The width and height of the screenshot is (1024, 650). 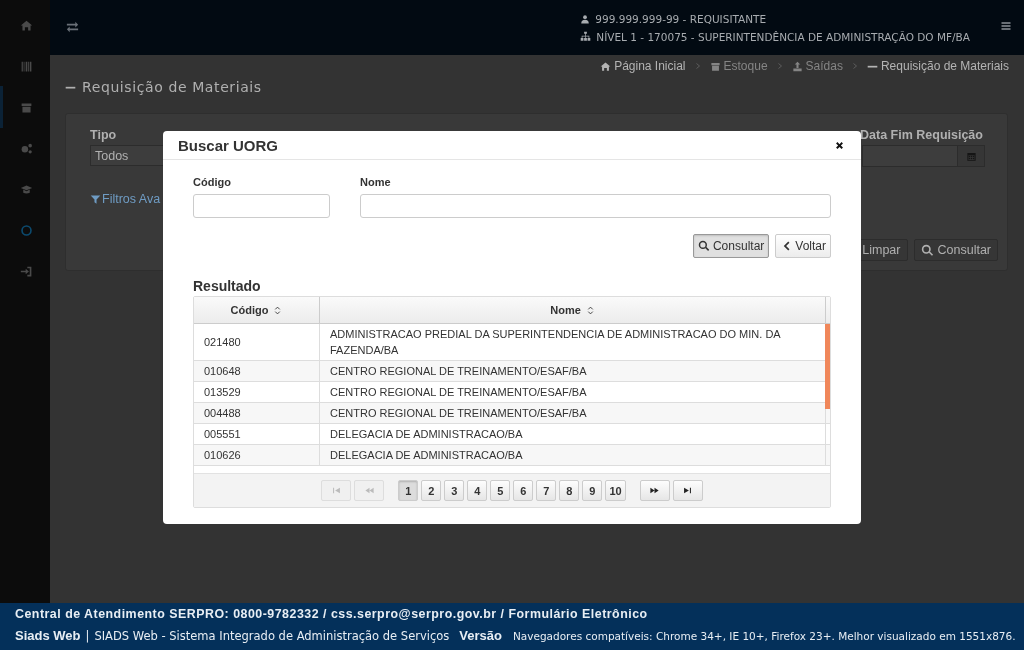 What do you see at coordinates (783, 36) in the screenshot?
I see `unit-info: NÍVEL 1 - 170075 - SUPERINTENDÊNCIA DE ADMINISTRAÇÃO DO MF/BA` at bounding box center [783, 36].